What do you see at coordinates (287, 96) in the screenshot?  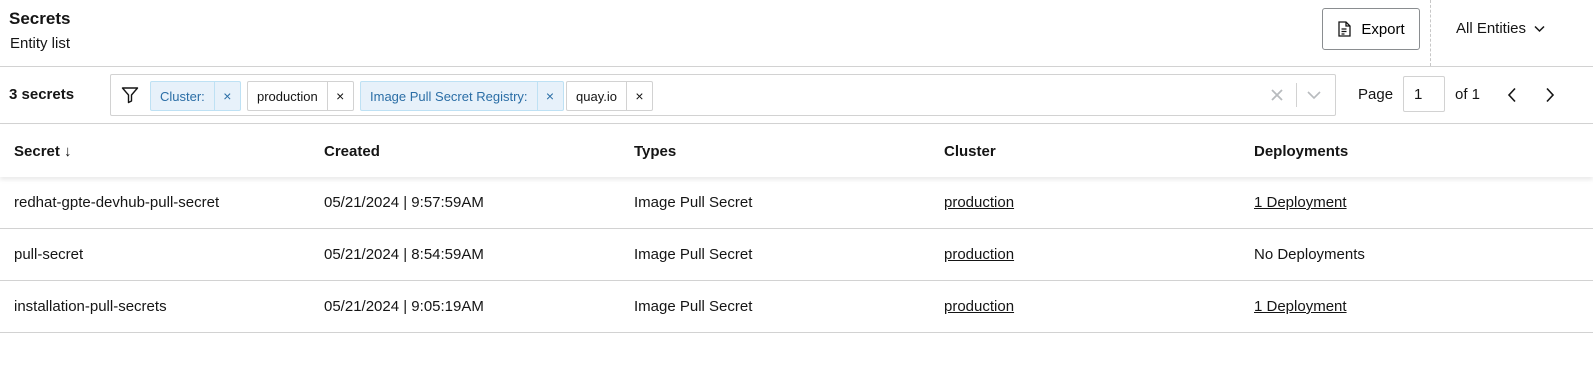 I see `chip-label: production` at bounding box center [287, 96].